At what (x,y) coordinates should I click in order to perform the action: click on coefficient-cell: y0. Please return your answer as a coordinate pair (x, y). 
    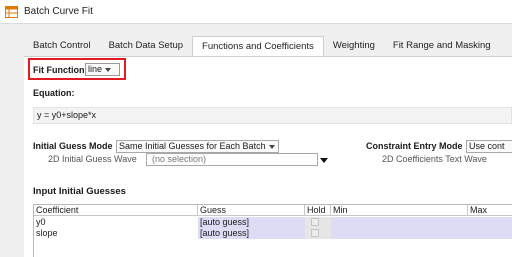
    Looking at the image, I should click on (116, 222).